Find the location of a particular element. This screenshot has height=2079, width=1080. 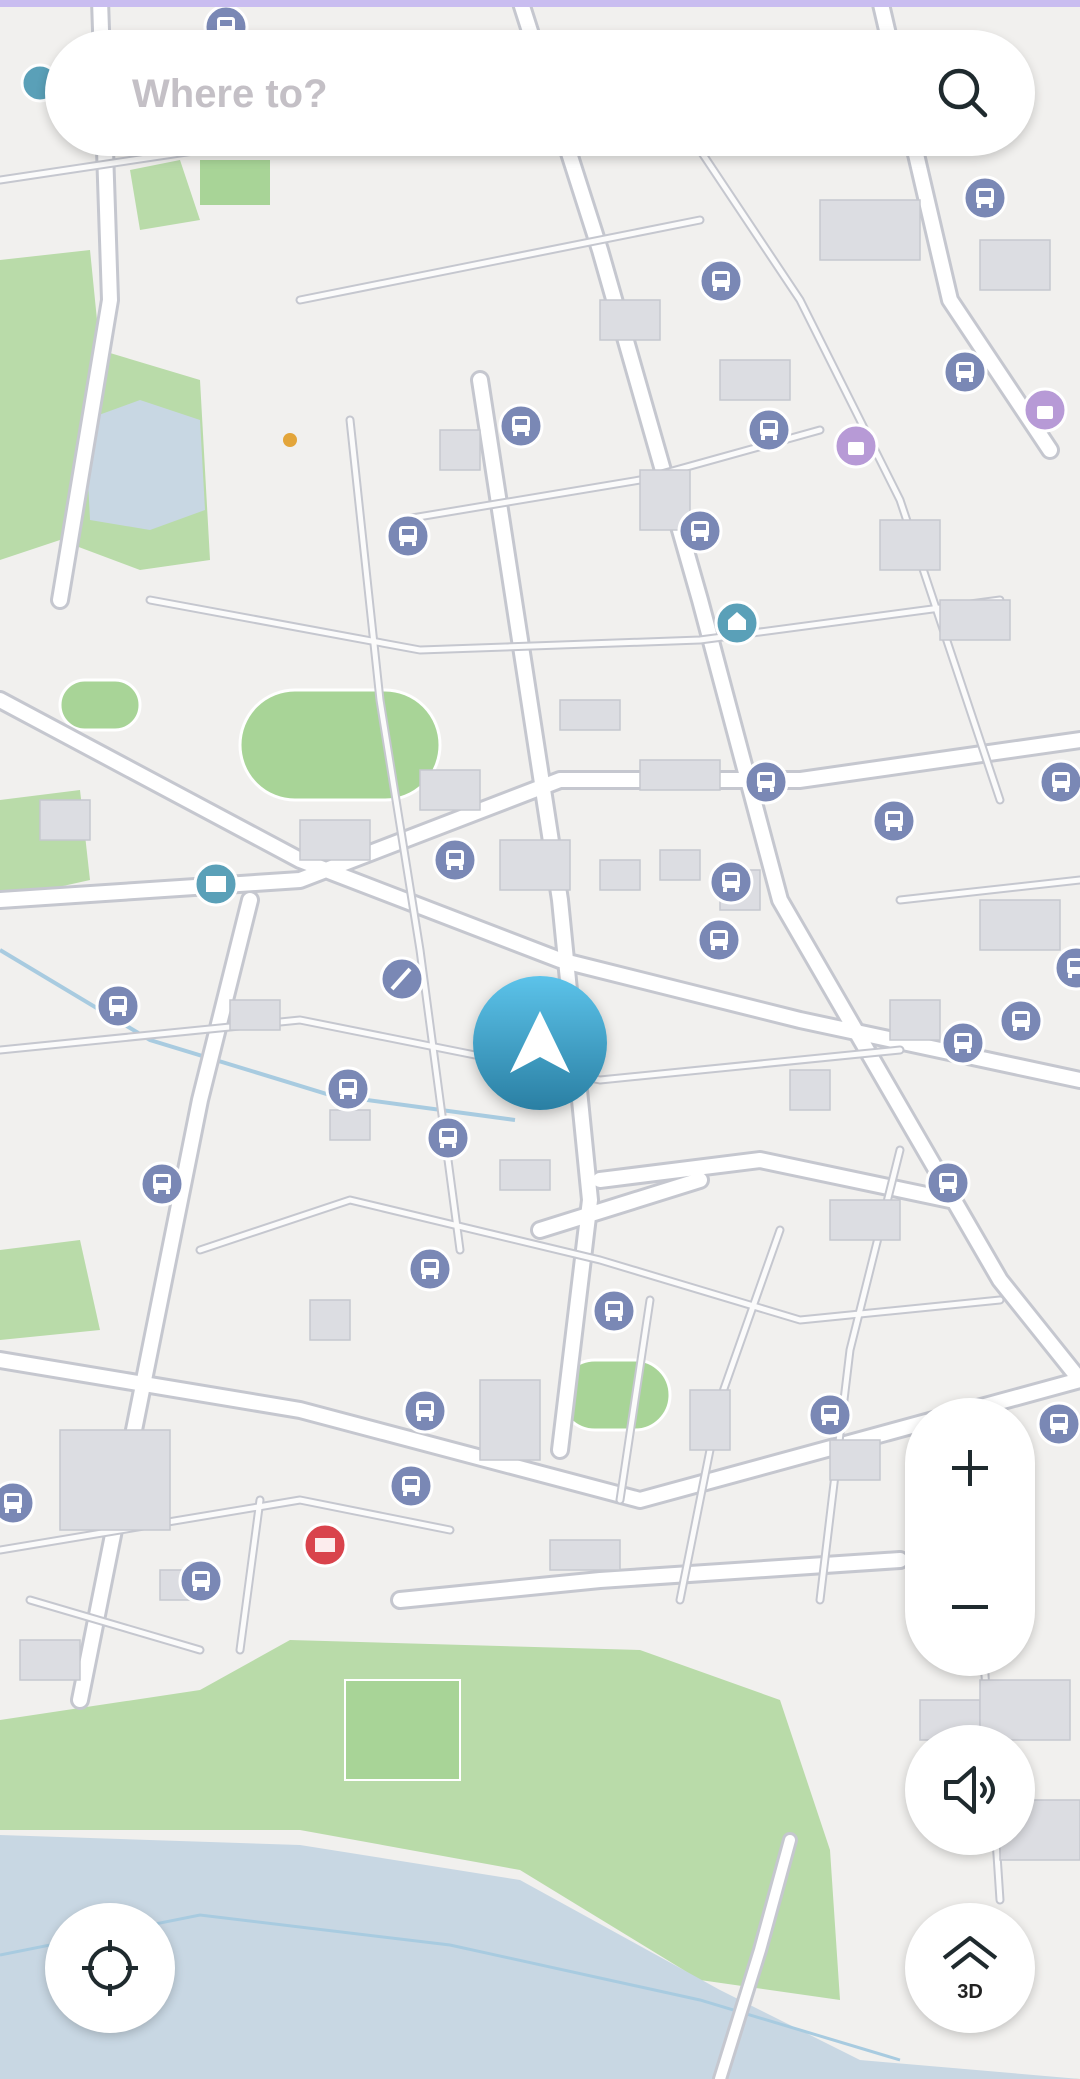

zoom-out-button is located at coordinates (970, 1606).